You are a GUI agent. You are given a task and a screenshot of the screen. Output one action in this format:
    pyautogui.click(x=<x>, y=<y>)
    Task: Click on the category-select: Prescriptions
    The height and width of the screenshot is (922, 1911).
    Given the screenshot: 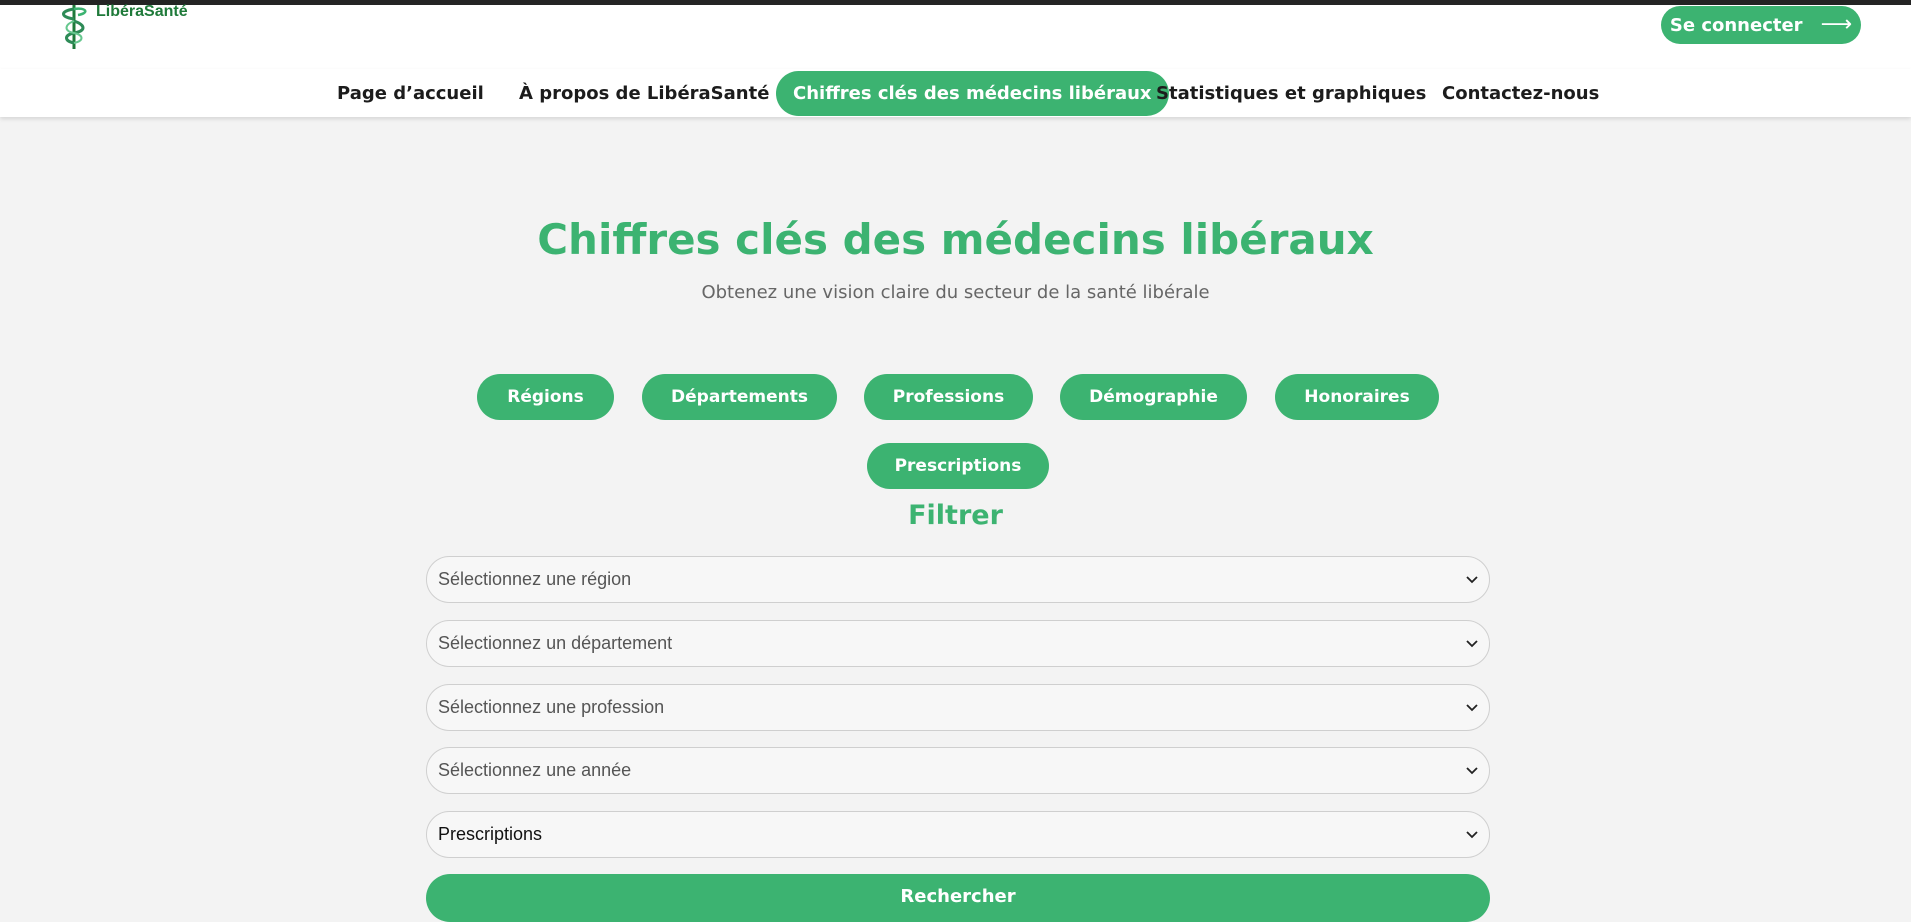 What is the action you would take?
    pyautogui.click(x=958, y=834)
    